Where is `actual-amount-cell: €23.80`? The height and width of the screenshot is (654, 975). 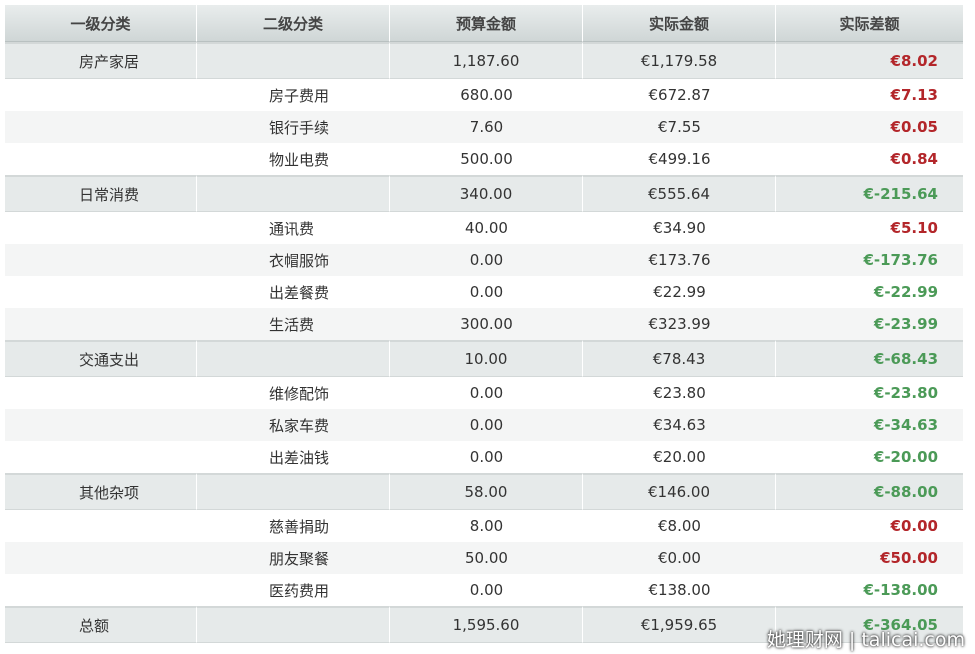 actual-amount-cell: €23.80 is located at coordinates (679, 393).